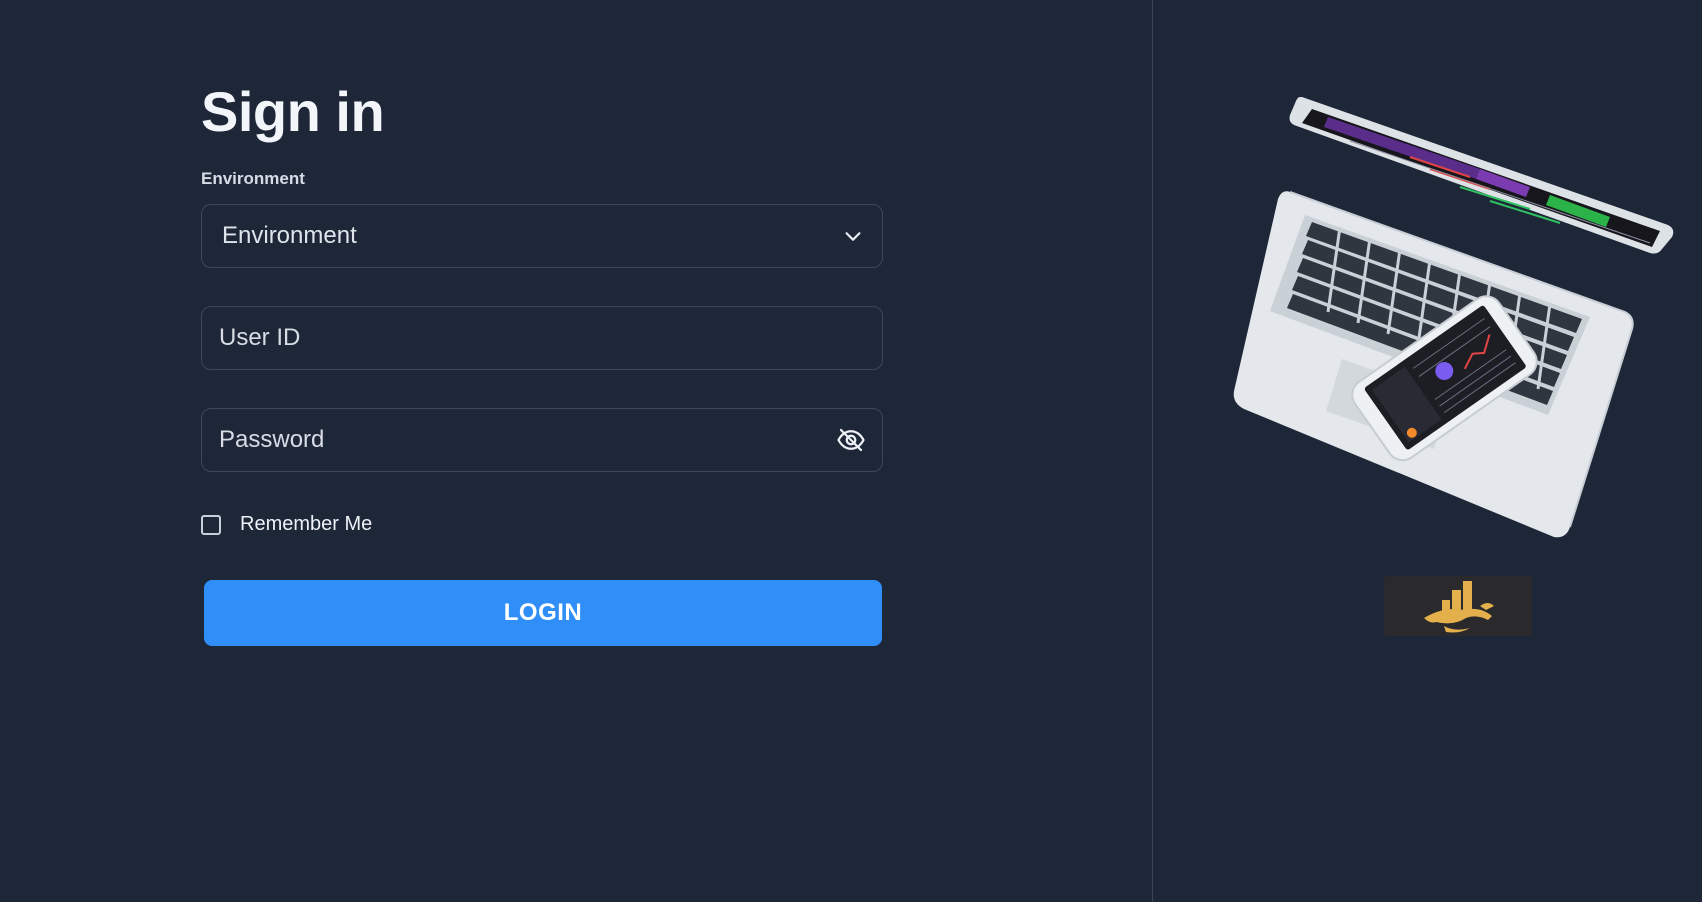 The height and width of the screenshot is (902, 1702). What do you see at coordinates (543, 613) in the screenshot?
I see `login-button: LOGIN` at bounding box center [543, 613].